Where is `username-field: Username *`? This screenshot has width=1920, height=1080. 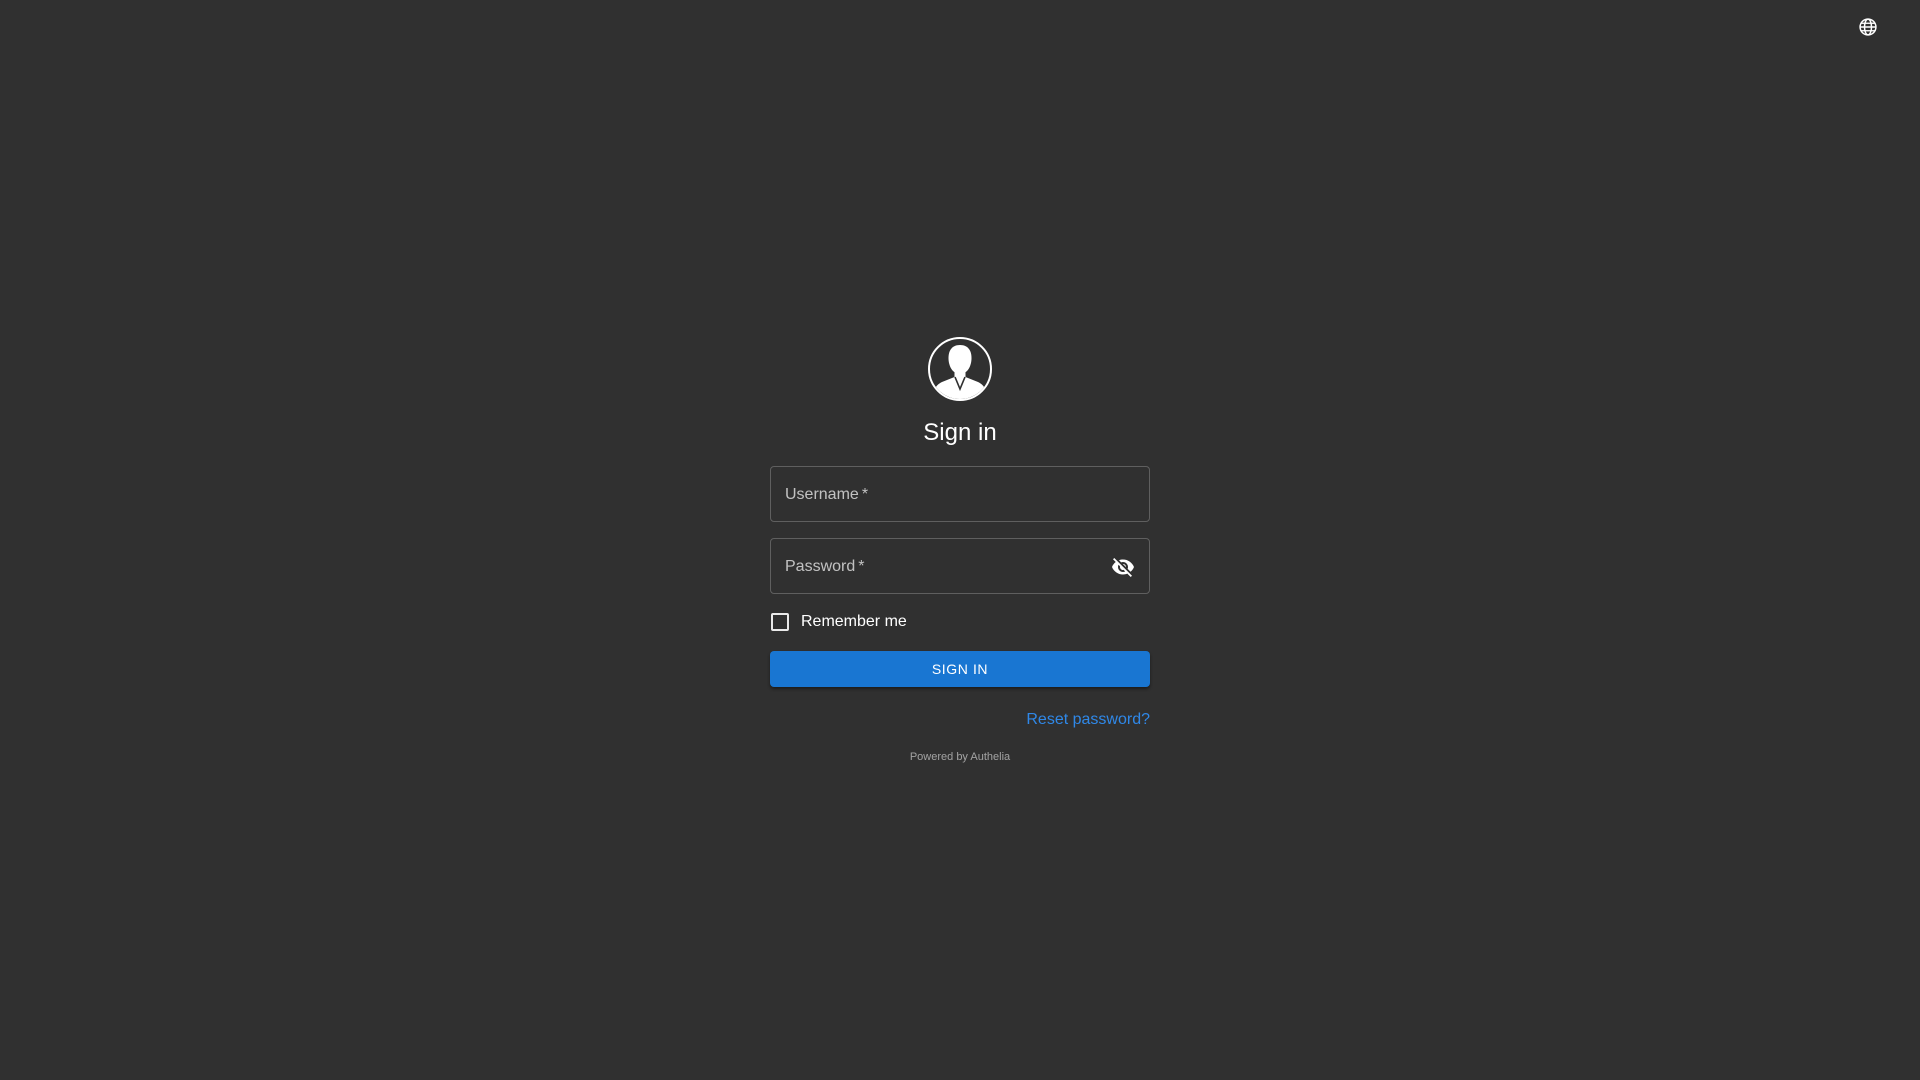 username-field: Username * is located at coordinates (960, 494).